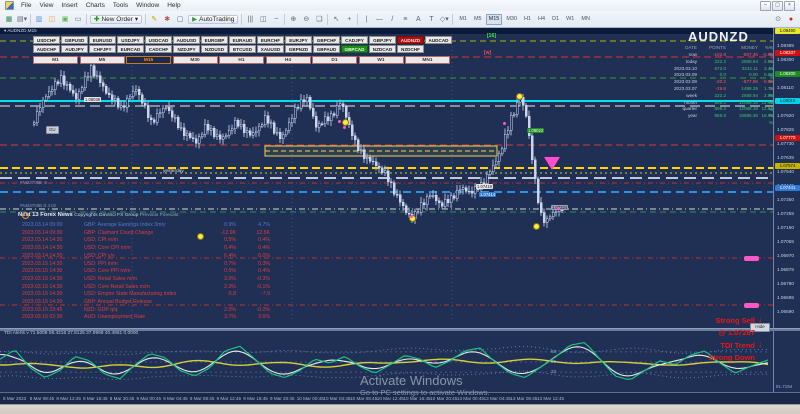  What do you see at coordinates (787, 101) in the screenshot?
I see `price-level-box: 1.08015` at bounding box center [787, 101].